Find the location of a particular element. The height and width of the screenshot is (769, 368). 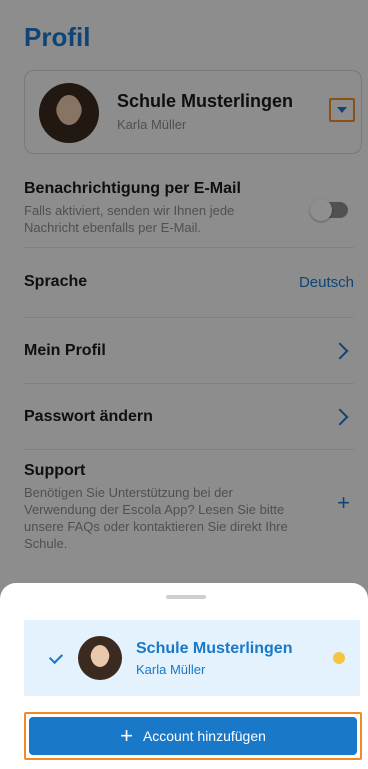

add-account-highlight: + Account hinzufügen is located at coordinates (193, 736).